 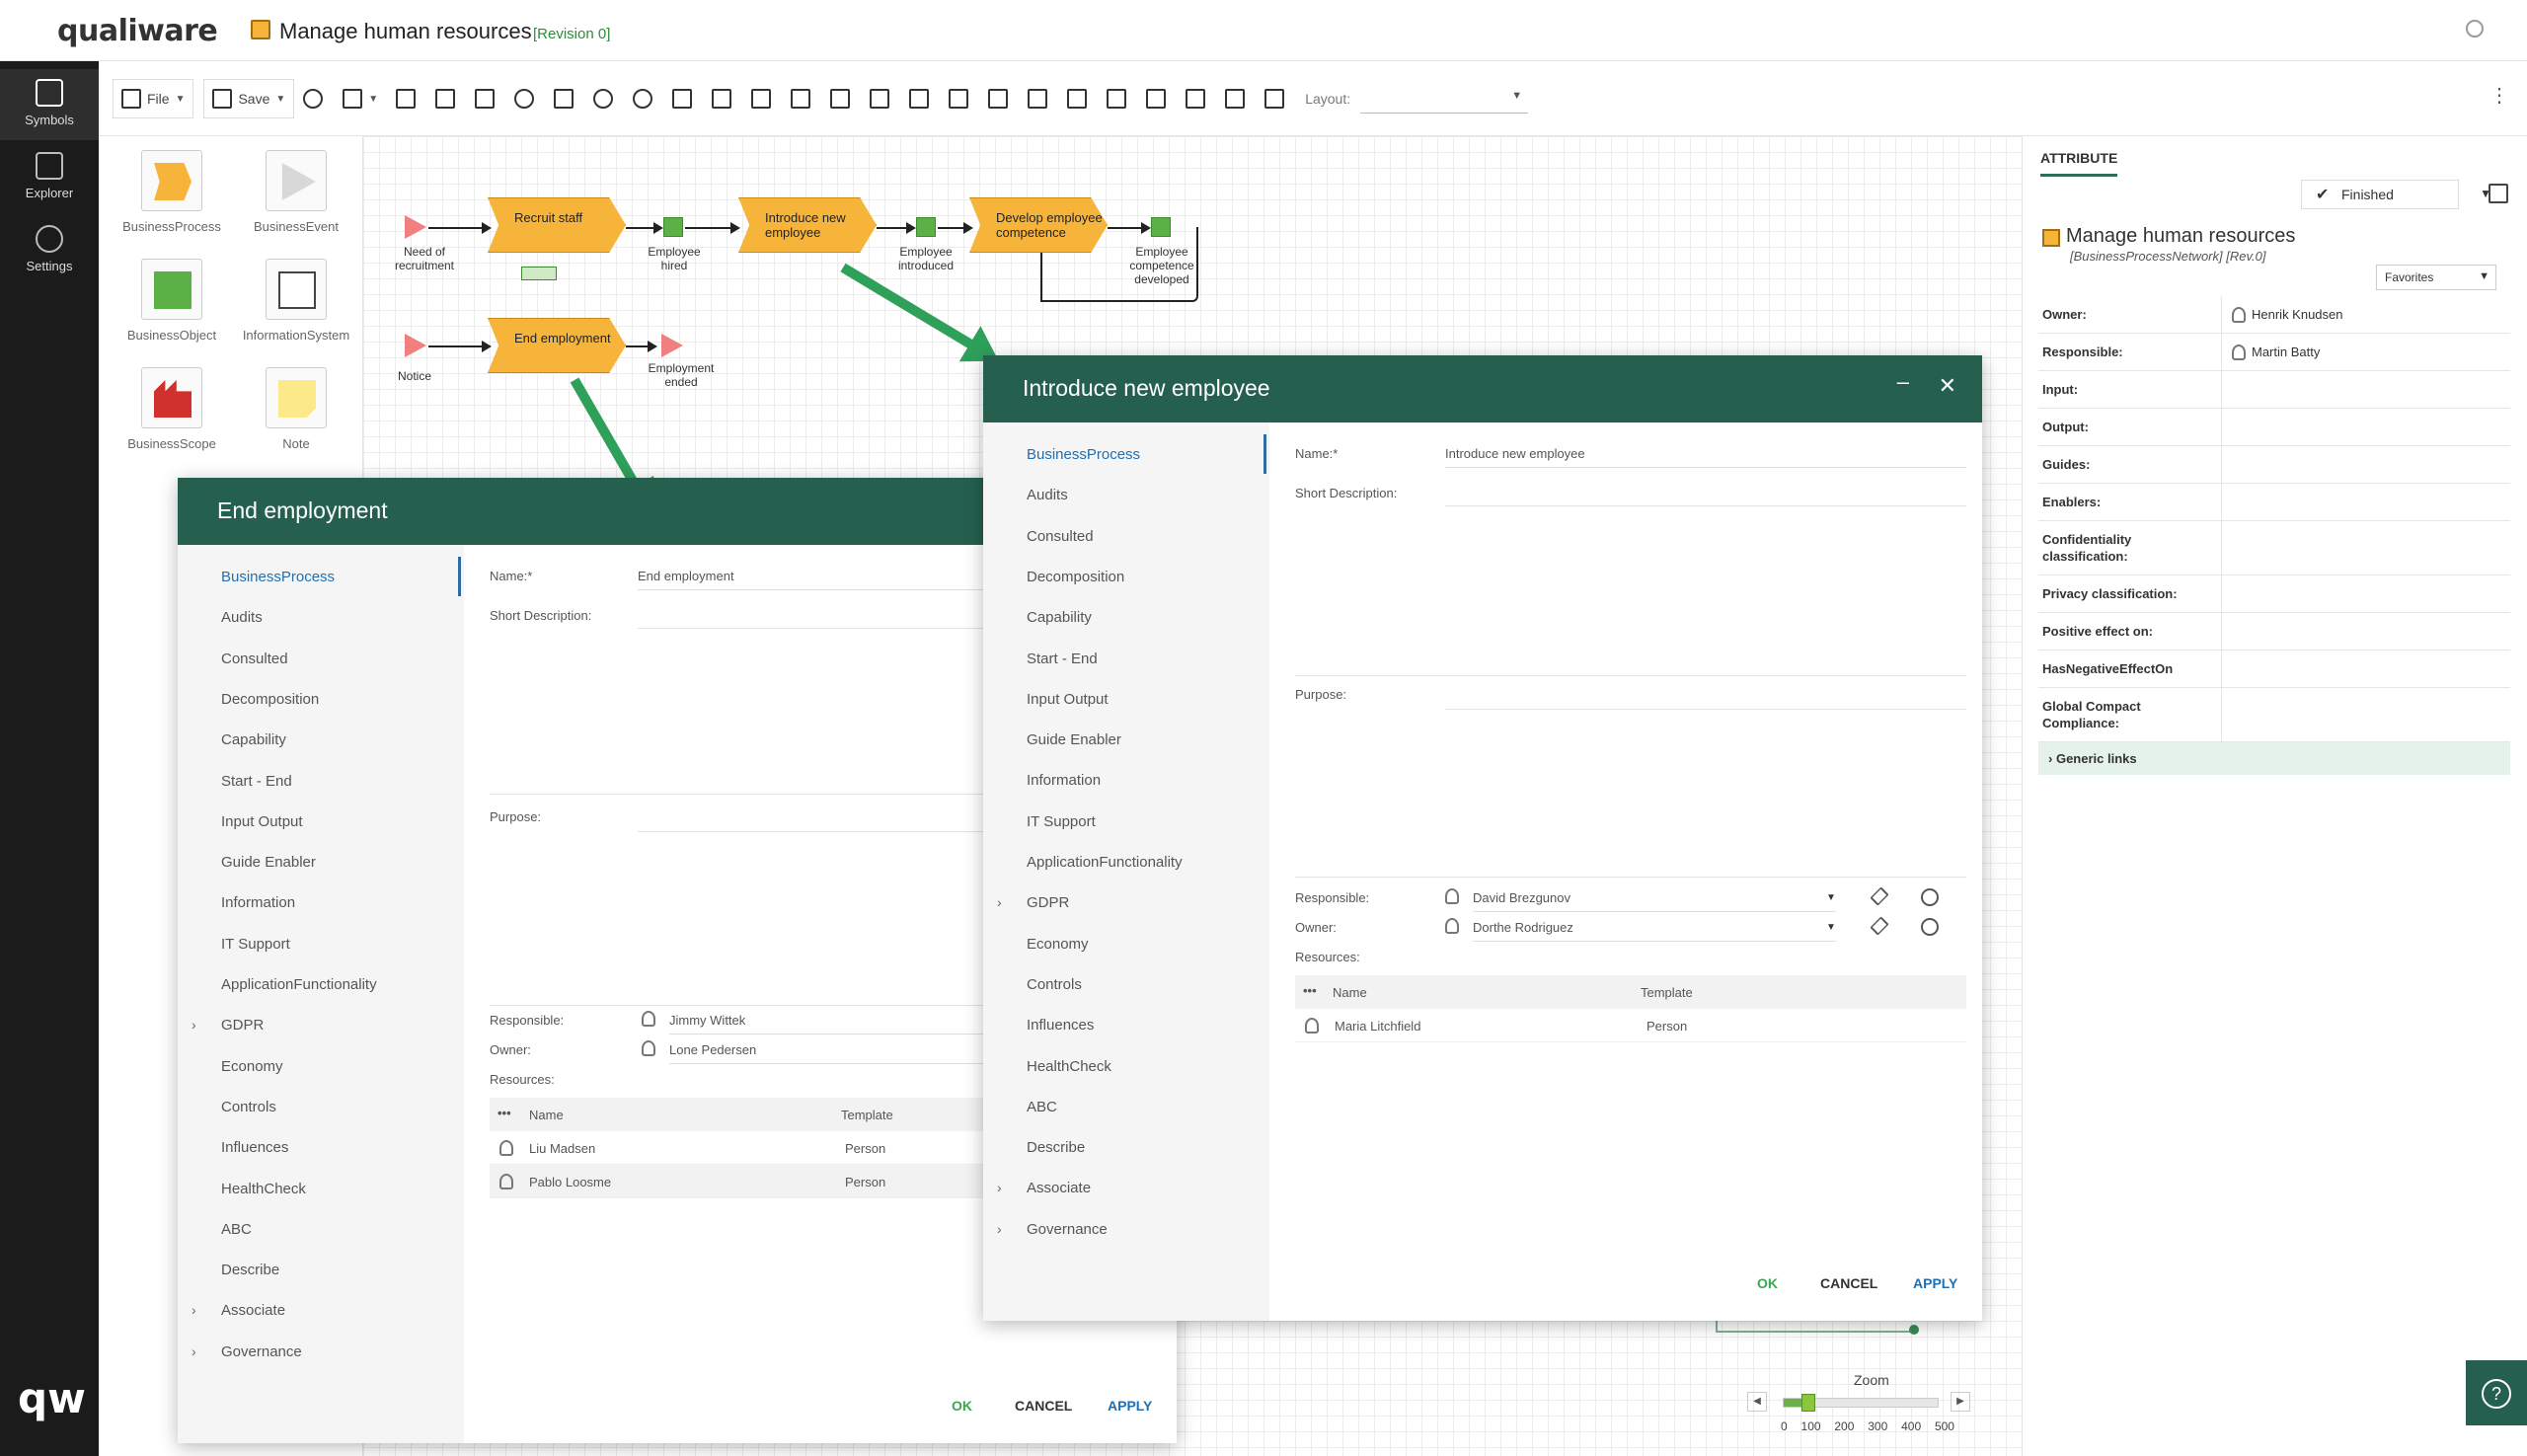 I want to click on delete-button, so click(x=446, y=98).